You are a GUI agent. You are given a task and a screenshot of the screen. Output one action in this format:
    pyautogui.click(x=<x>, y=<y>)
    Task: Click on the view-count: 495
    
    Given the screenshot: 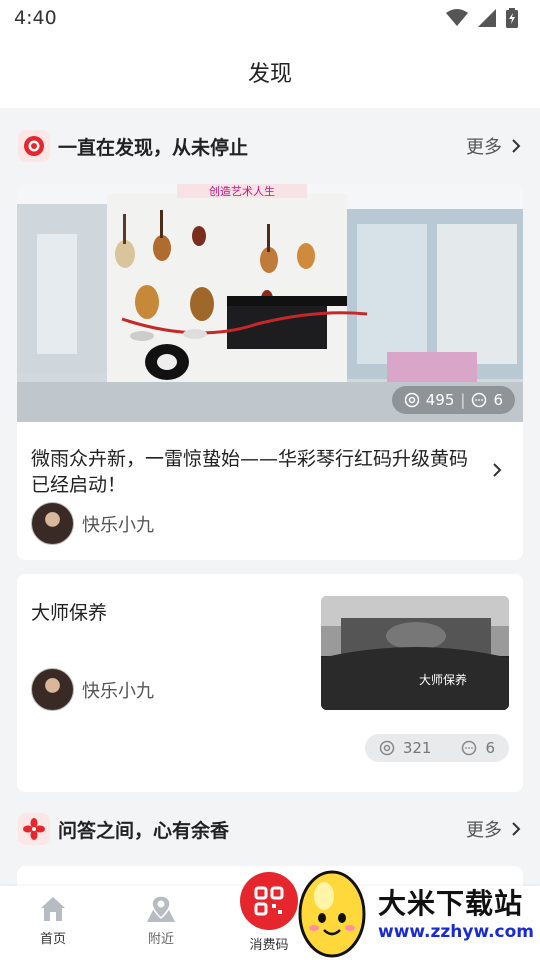 What is the action you would take?
    pyautogui.click(x=440, y=400)
    